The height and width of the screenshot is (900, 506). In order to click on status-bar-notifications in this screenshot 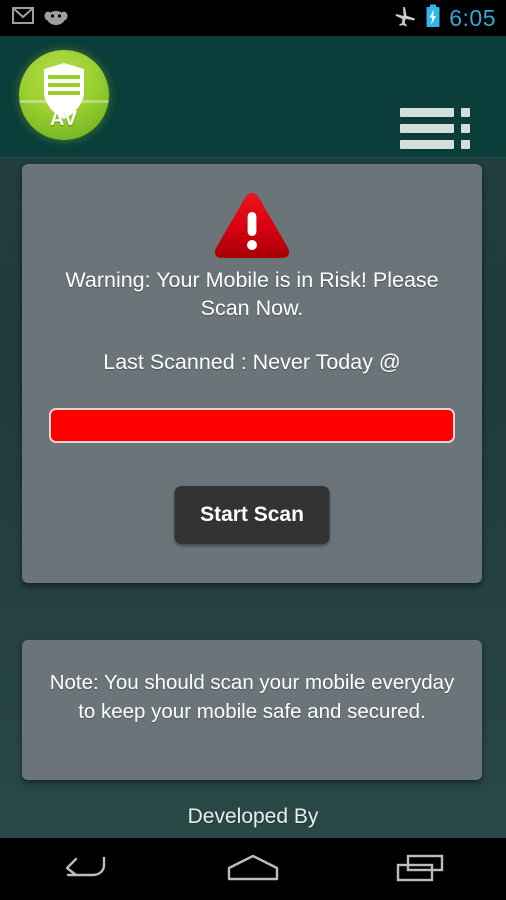, I will do `click(34, 18)`.